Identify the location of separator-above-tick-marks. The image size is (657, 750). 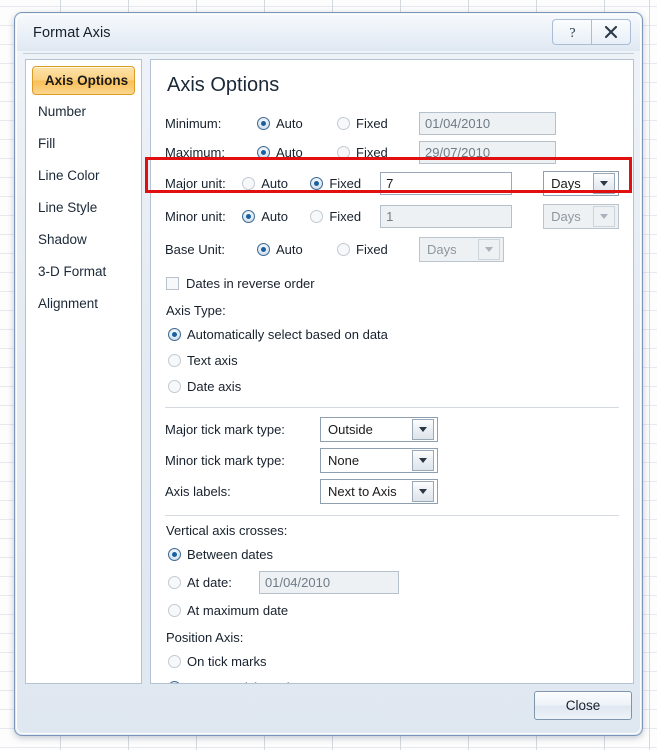
(392, 407).